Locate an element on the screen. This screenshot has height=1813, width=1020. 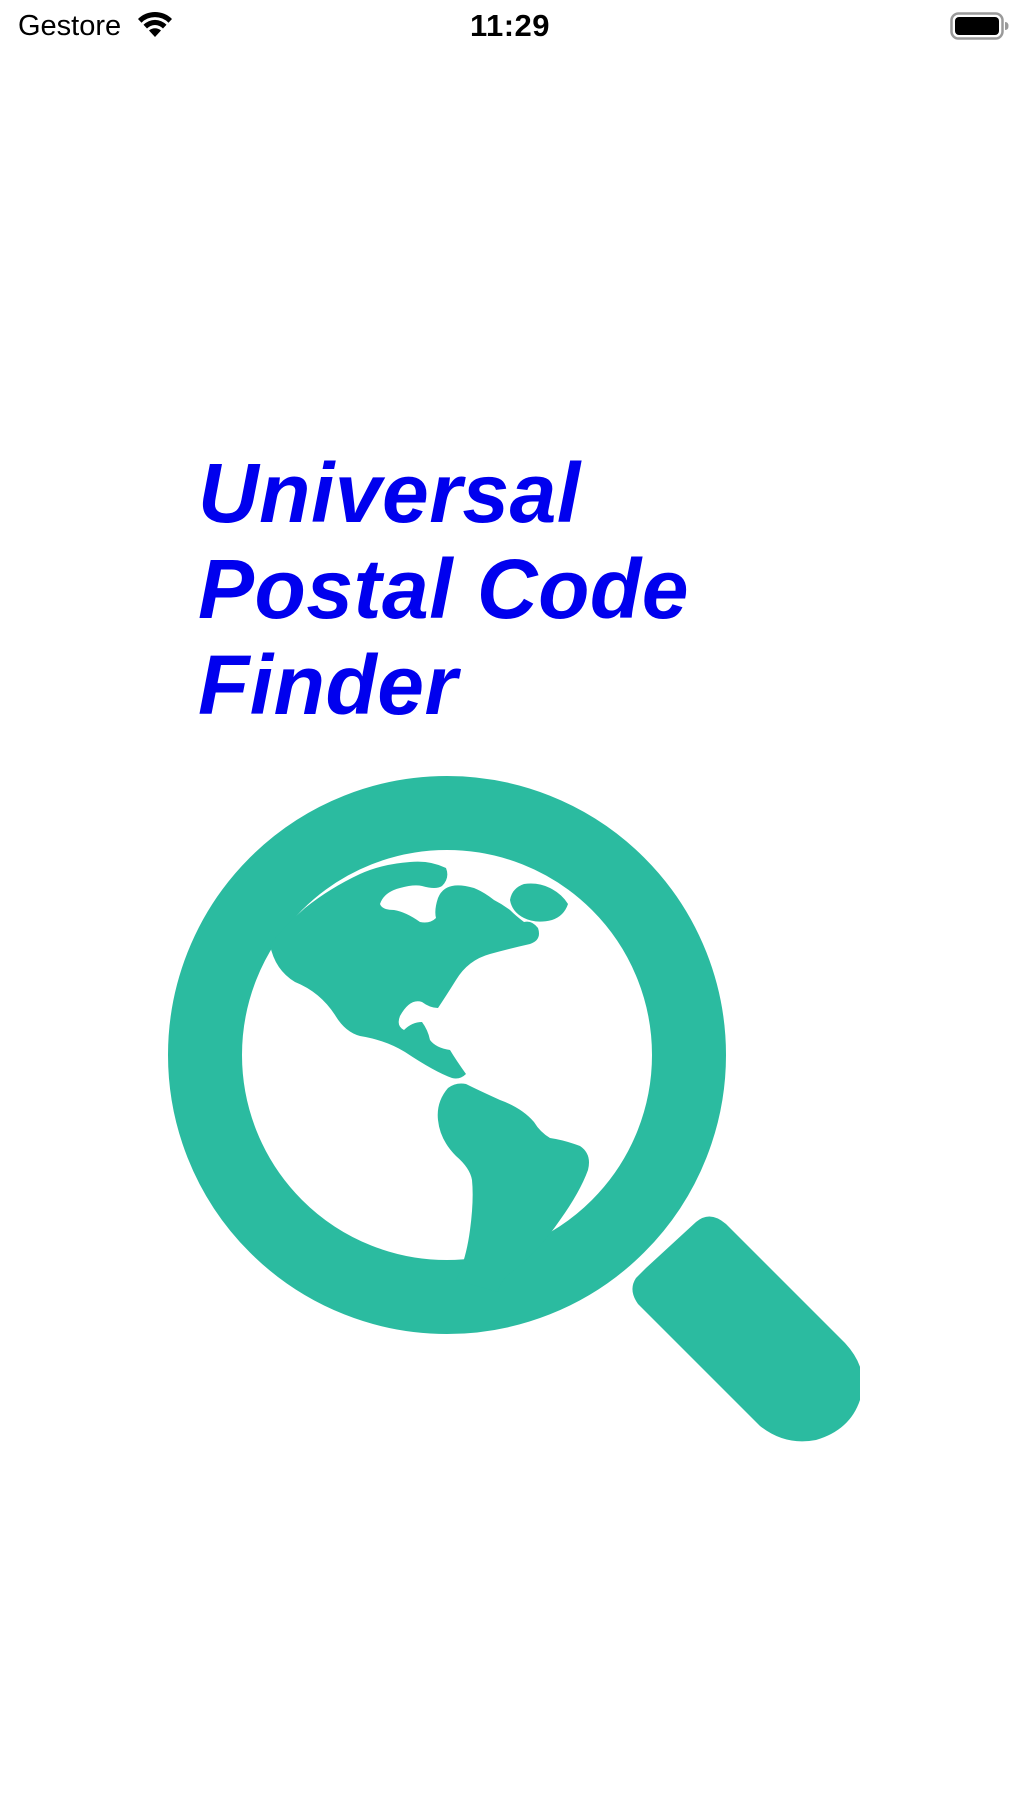
continent-greenland is located at coordinates (539, 902).